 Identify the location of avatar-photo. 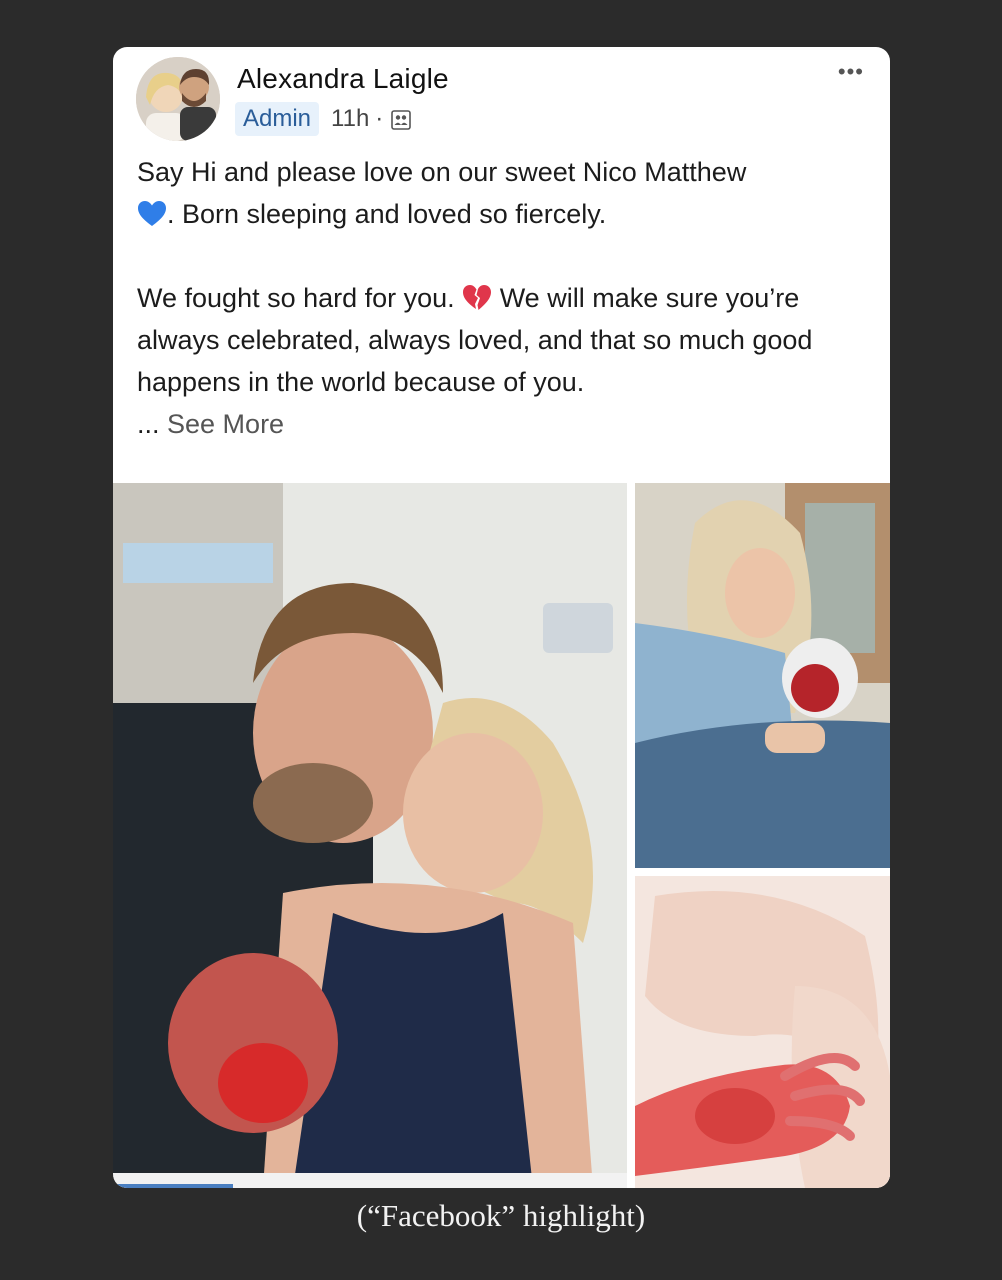
(178, 99).